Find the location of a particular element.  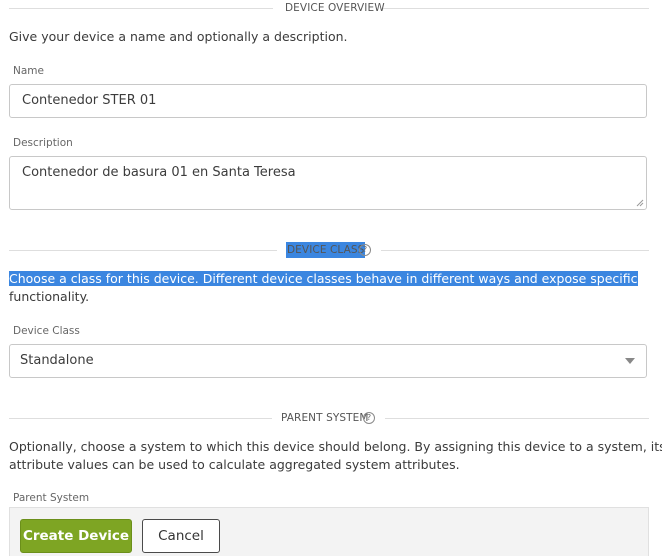

parent-system-title: PARENT SYSTEM is located at coordinates (325, 418).